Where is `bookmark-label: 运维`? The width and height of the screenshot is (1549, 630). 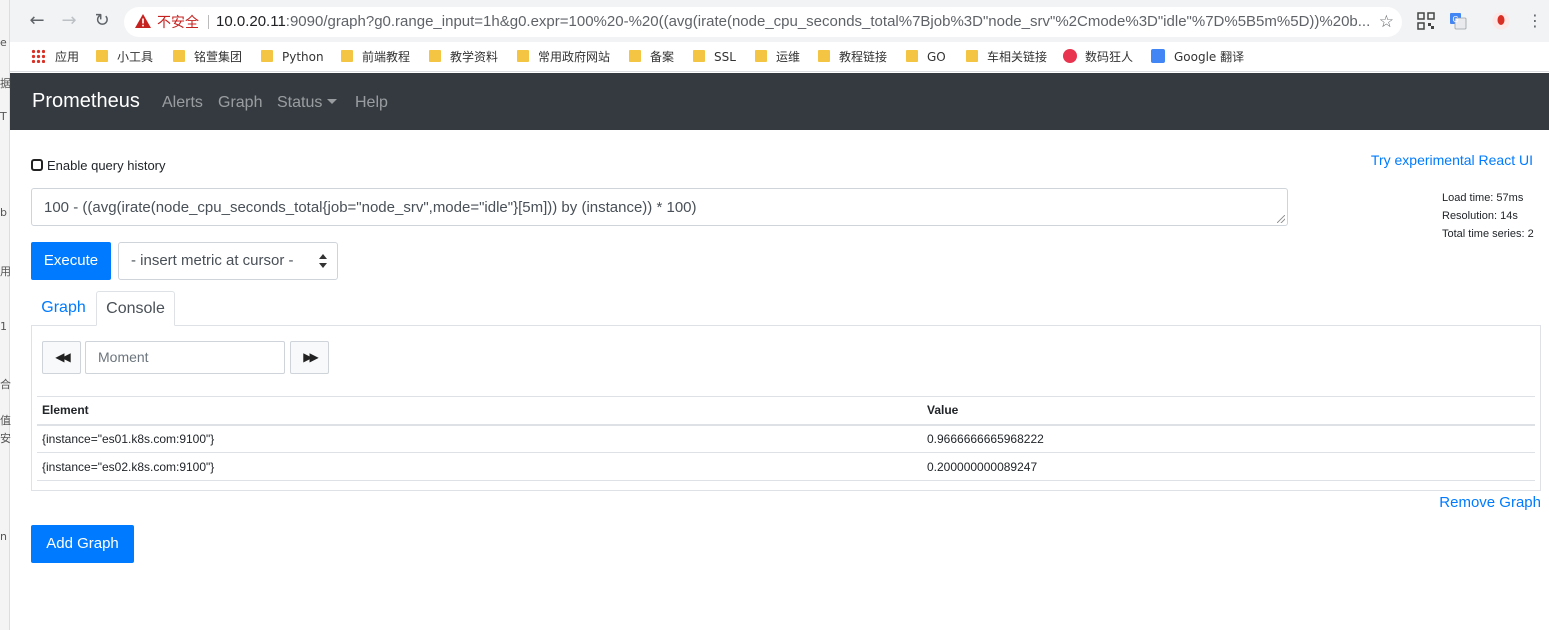
bookmark-label: 运维 is located at coordinates (788, 57).